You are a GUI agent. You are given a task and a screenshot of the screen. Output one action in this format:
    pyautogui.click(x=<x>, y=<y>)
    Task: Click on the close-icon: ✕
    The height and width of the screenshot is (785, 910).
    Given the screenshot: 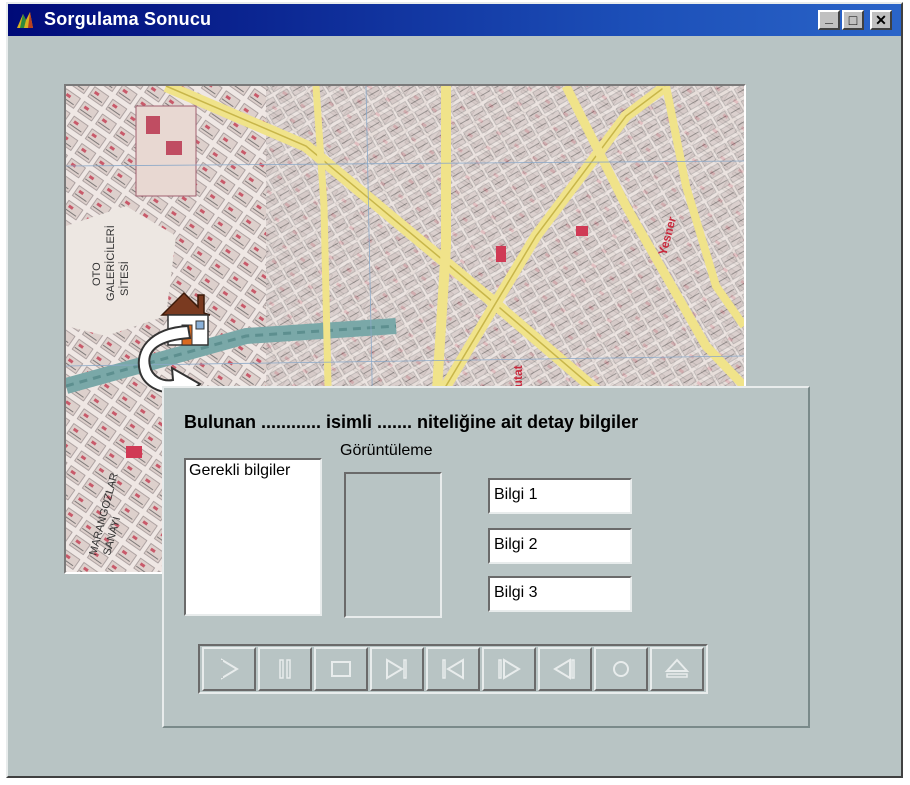 What is the action you would take?
    pyautogui.click(x=881, y=19)
    